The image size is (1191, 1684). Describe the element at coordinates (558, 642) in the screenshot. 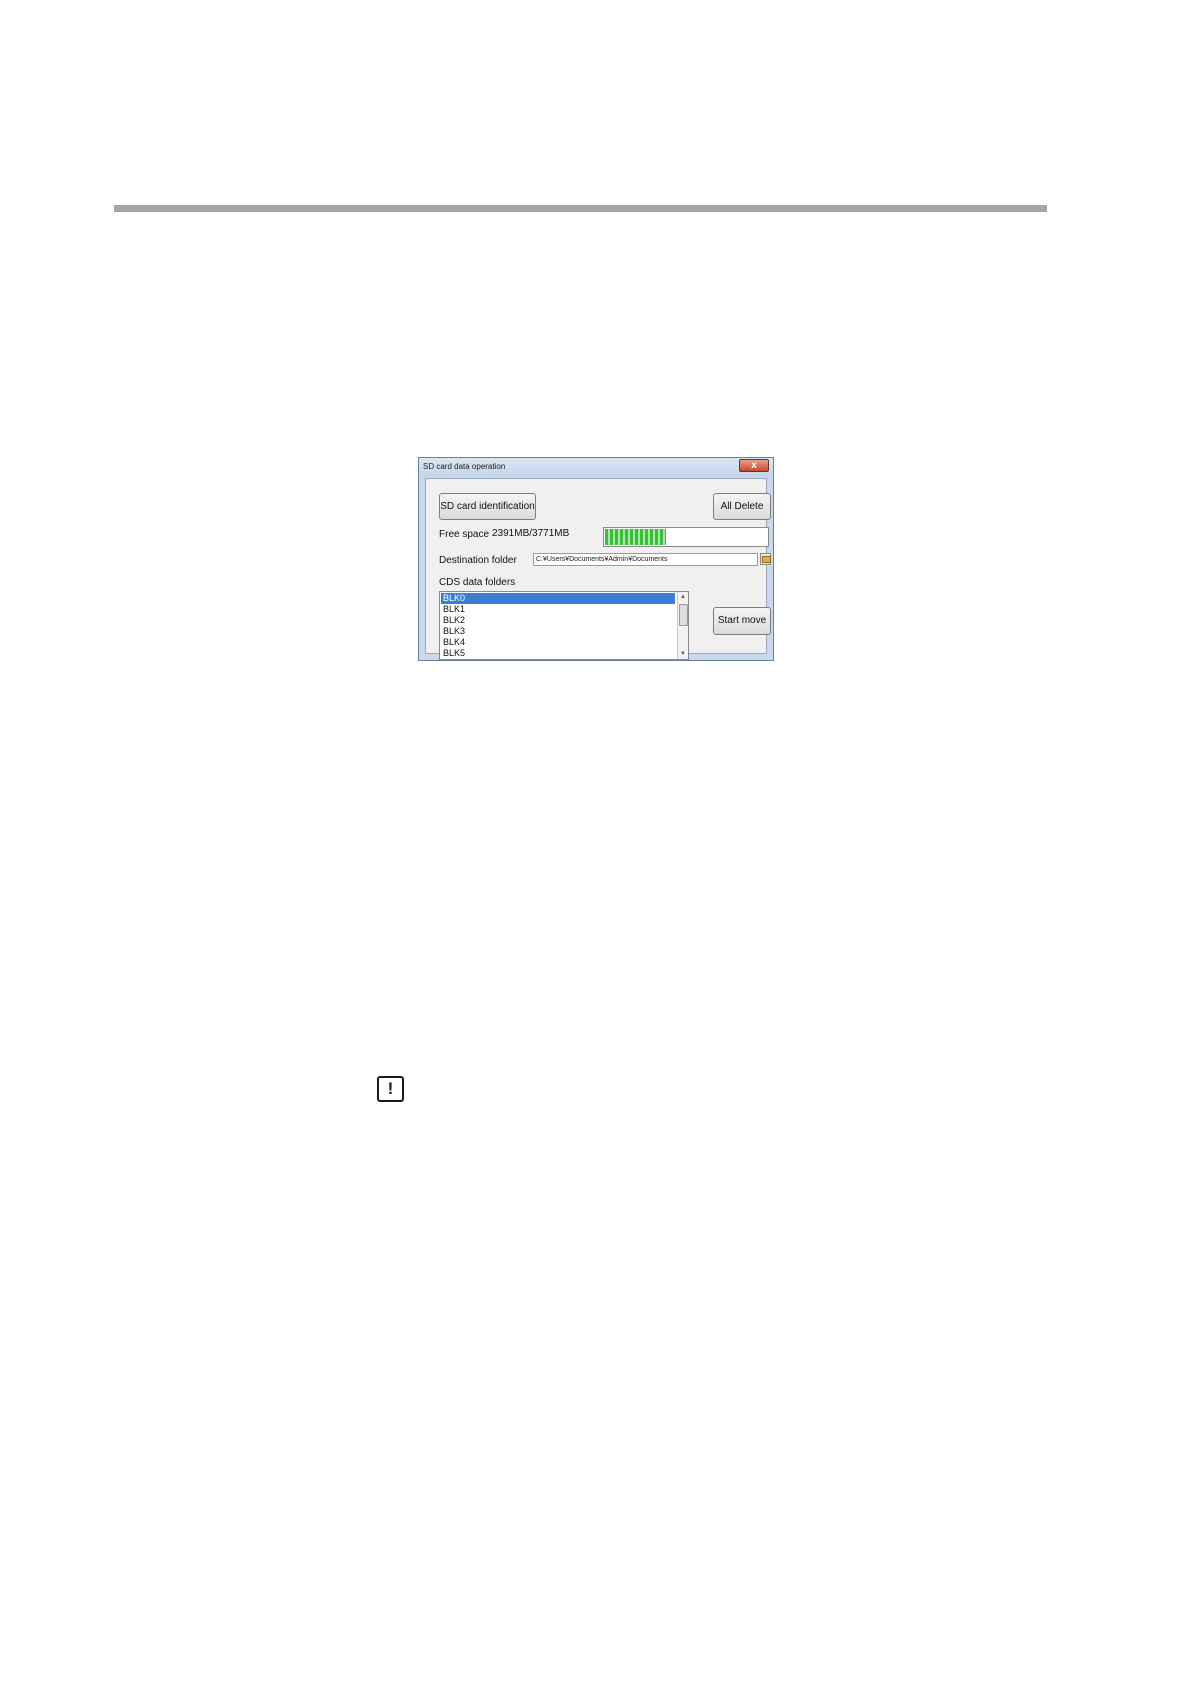

I see `list-item: BLK4` at that location.